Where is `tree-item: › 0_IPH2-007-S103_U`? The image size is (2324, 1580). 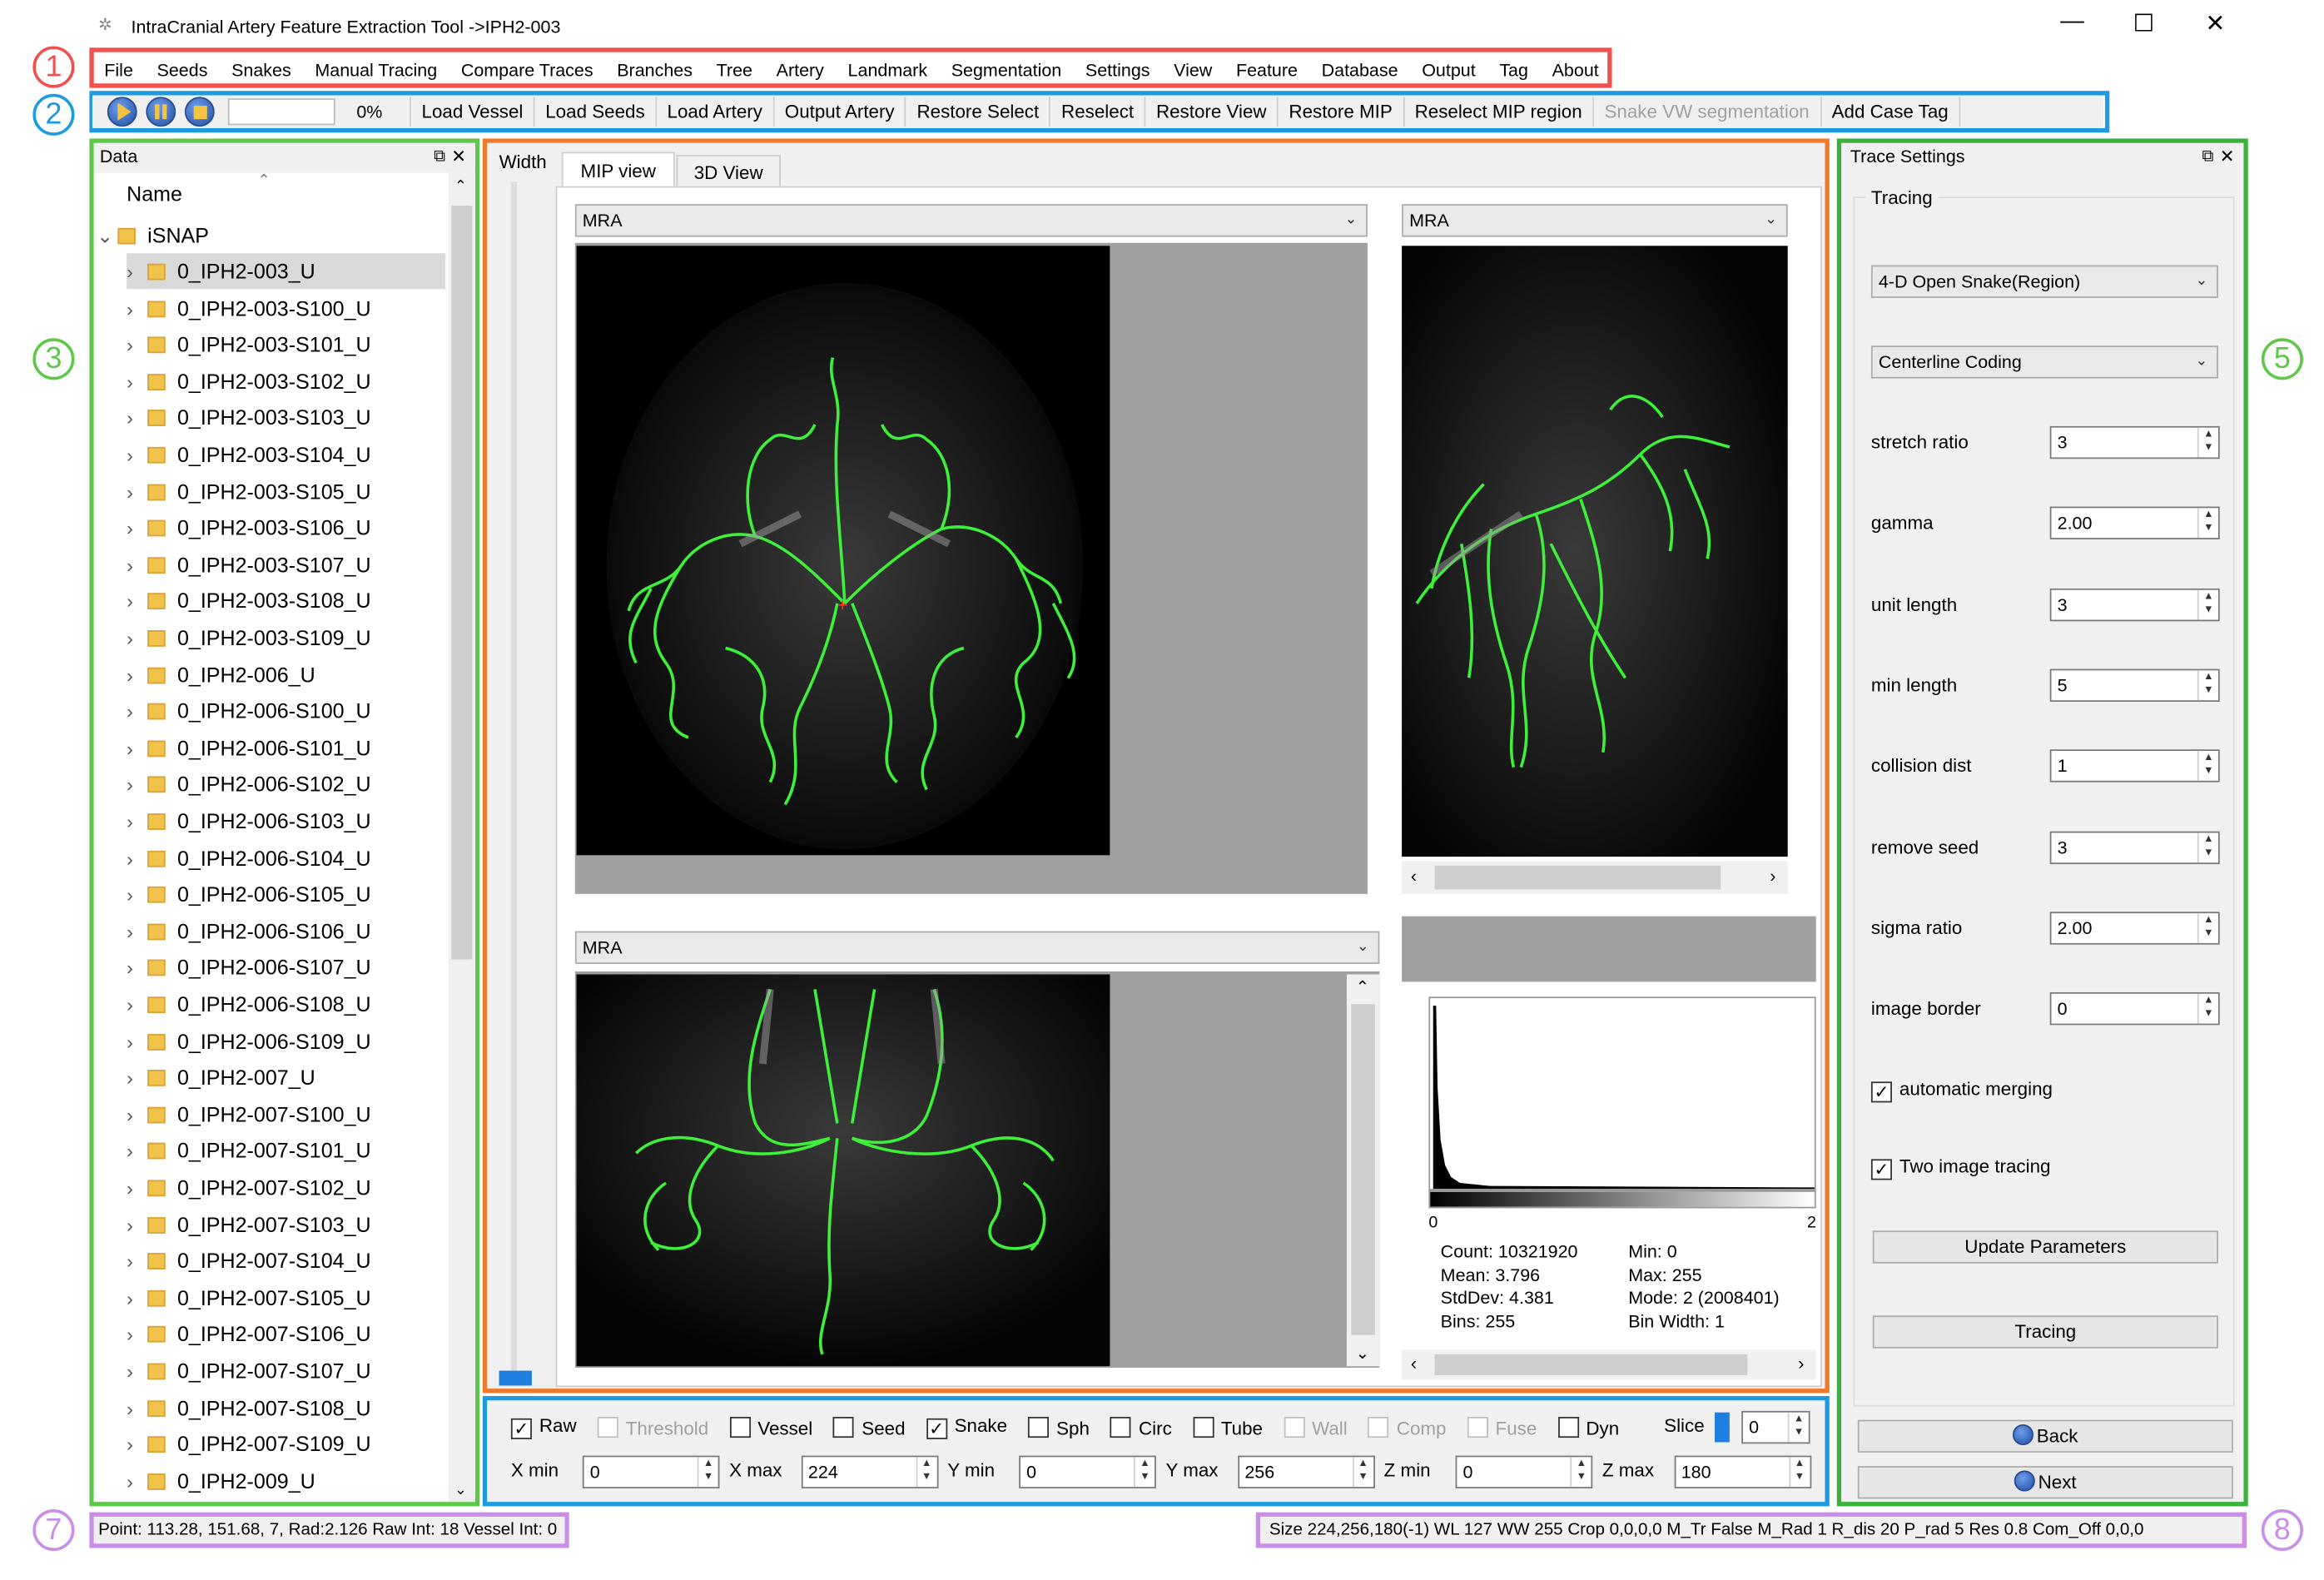 tree-item: › 0_IPH2-007-S103_U is located at coordinates (286, 1224).